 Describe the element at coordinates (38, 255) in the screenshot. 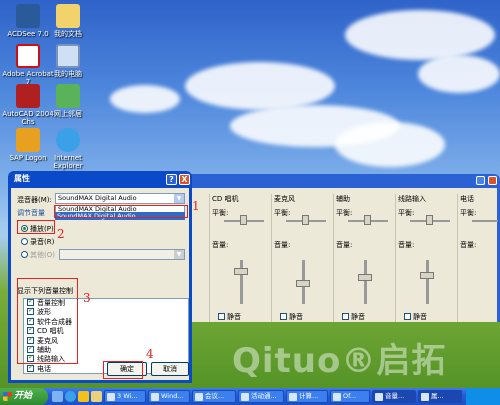

I see `radio-other: 其他(O)` at that location.